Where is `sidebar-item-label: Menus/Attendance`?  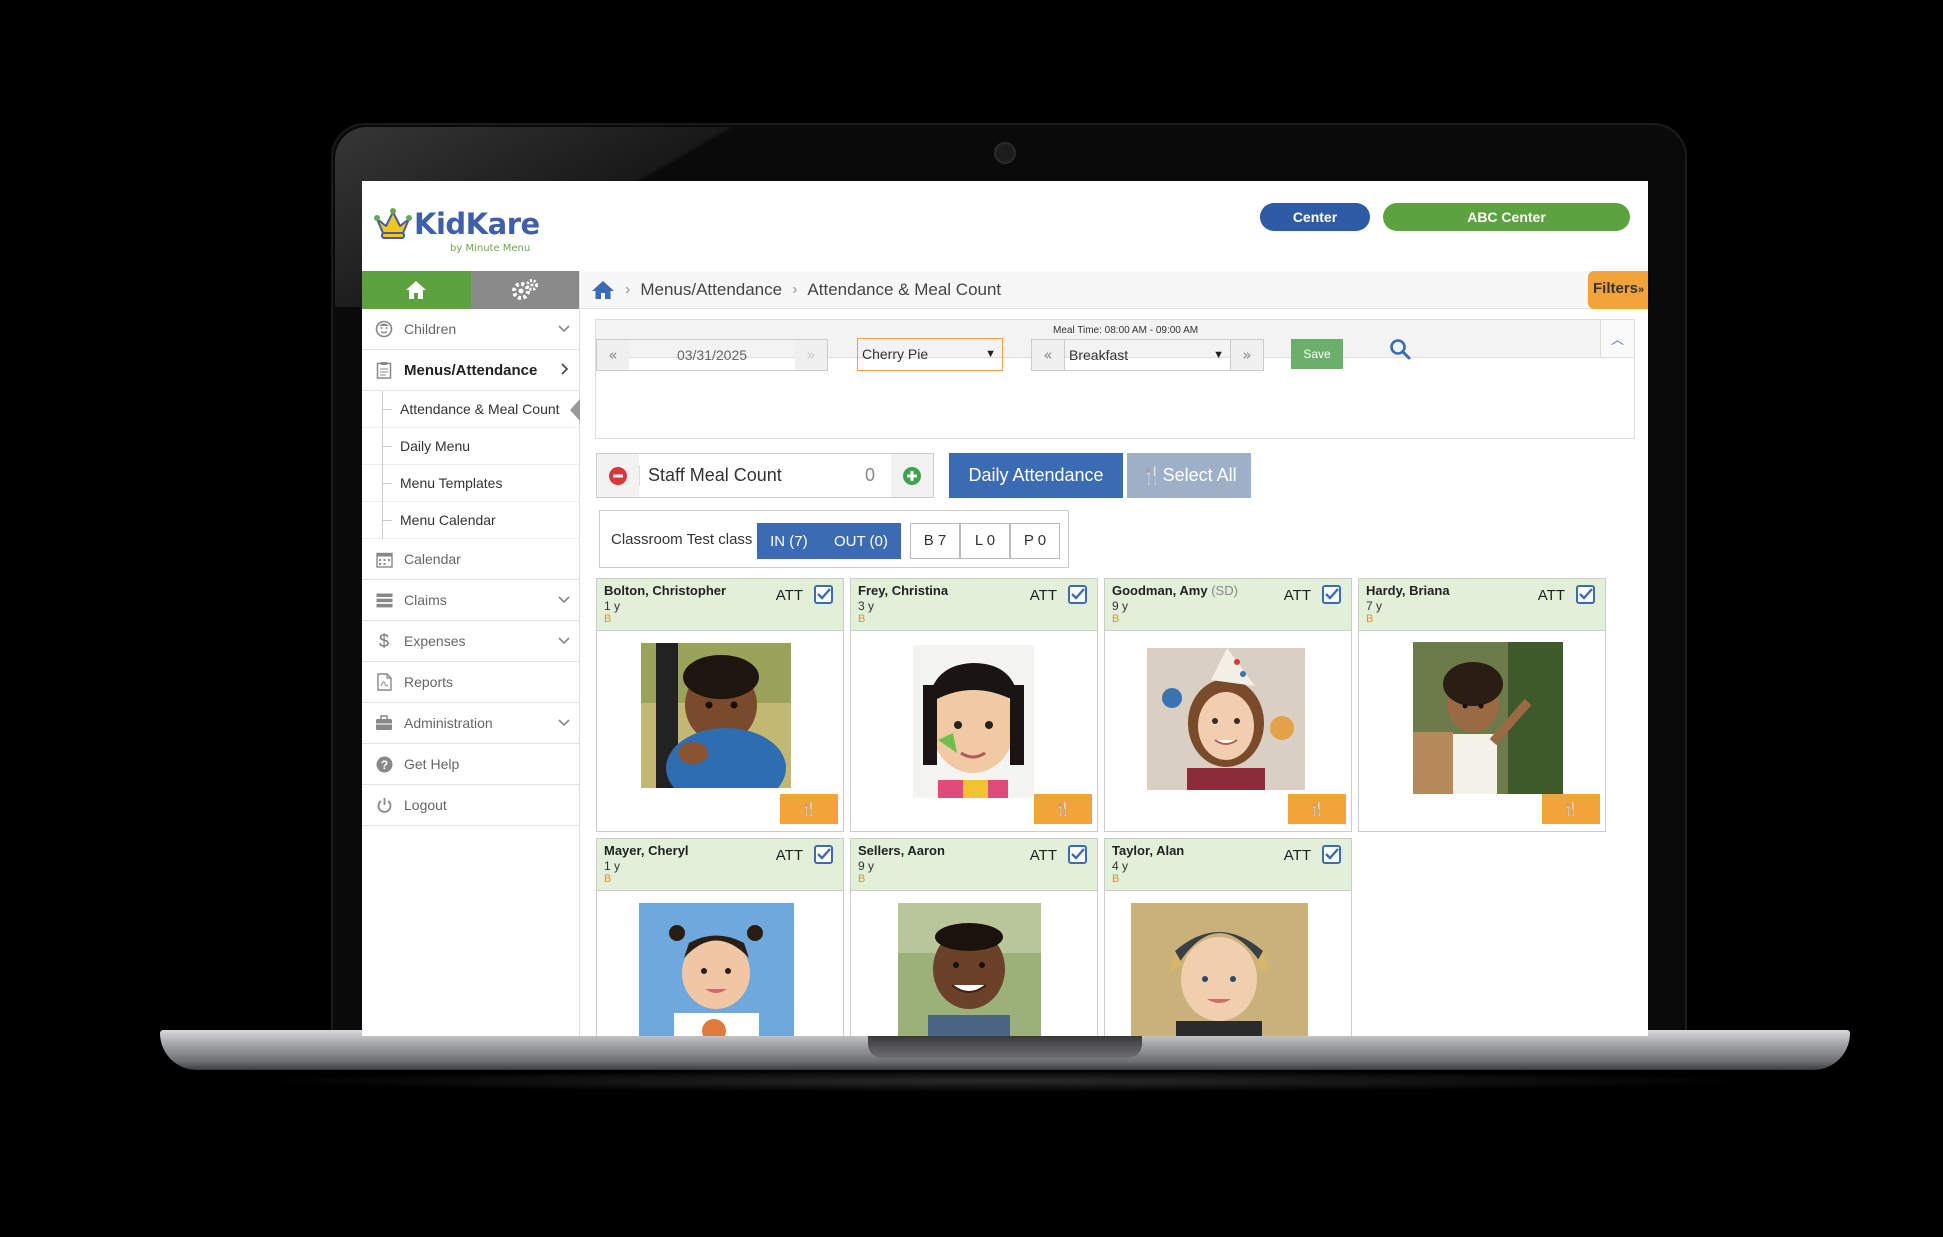
sidebar-item-label: Menus/Attendance is located at coordinates (471, 370).